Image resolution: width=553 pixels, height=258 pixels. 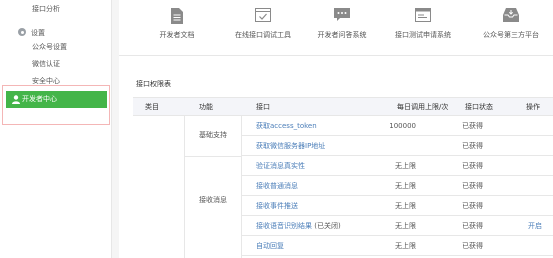 I want to click on table-row: 验证消息真实性 无上限 已获得, so click(x=397, y=166).